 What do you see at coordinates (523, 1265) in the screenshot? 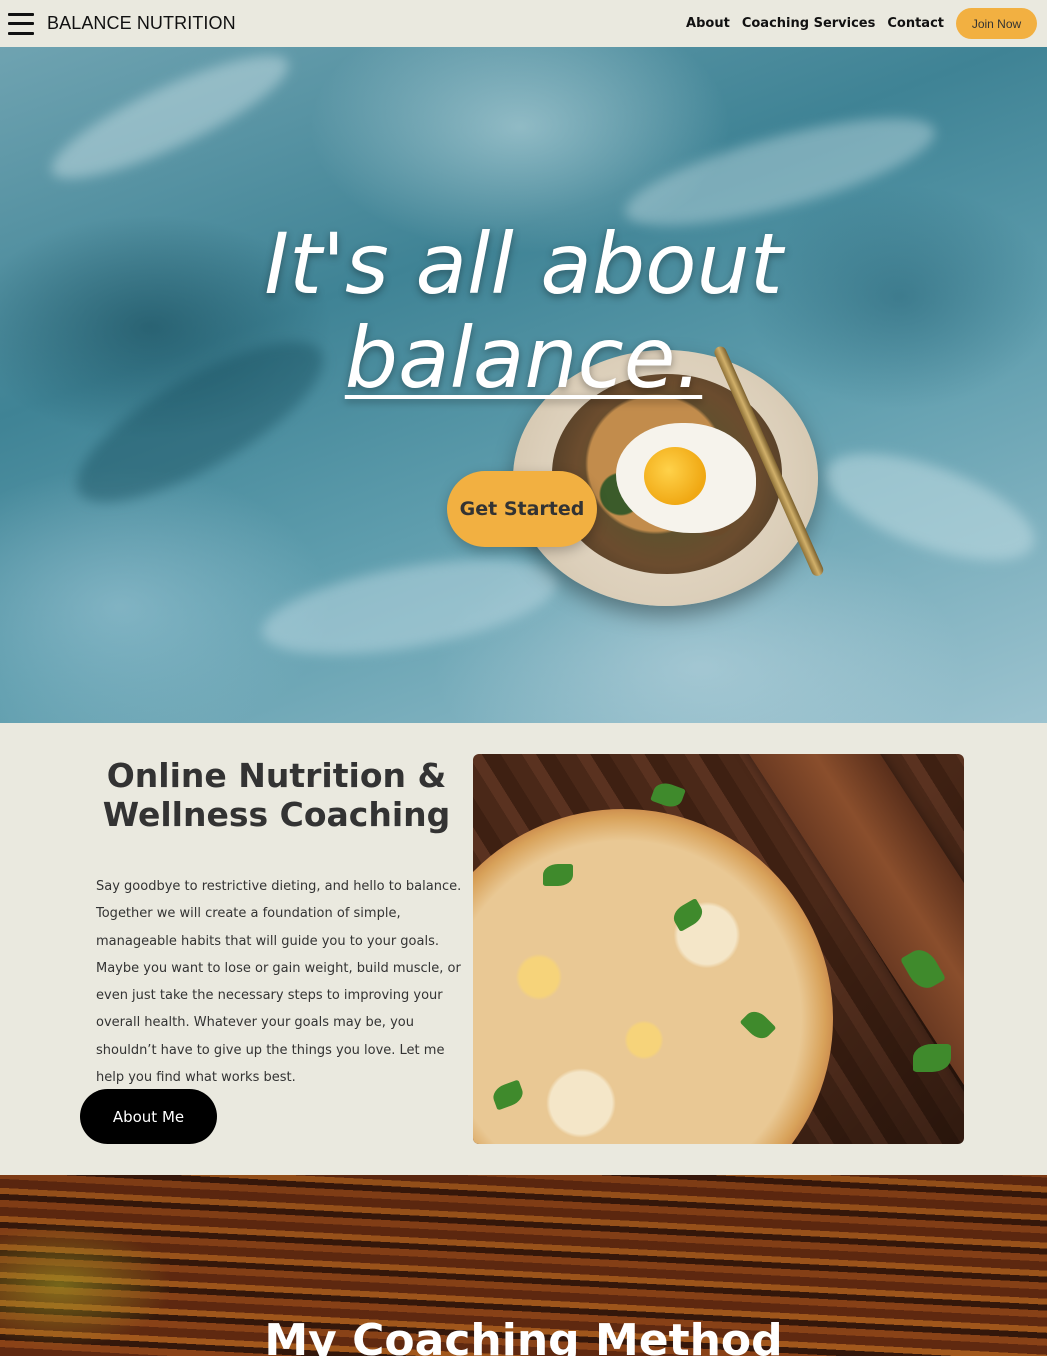
I see `coaching-method-section: My Coaching Method` at bounding box center [523, 1265].